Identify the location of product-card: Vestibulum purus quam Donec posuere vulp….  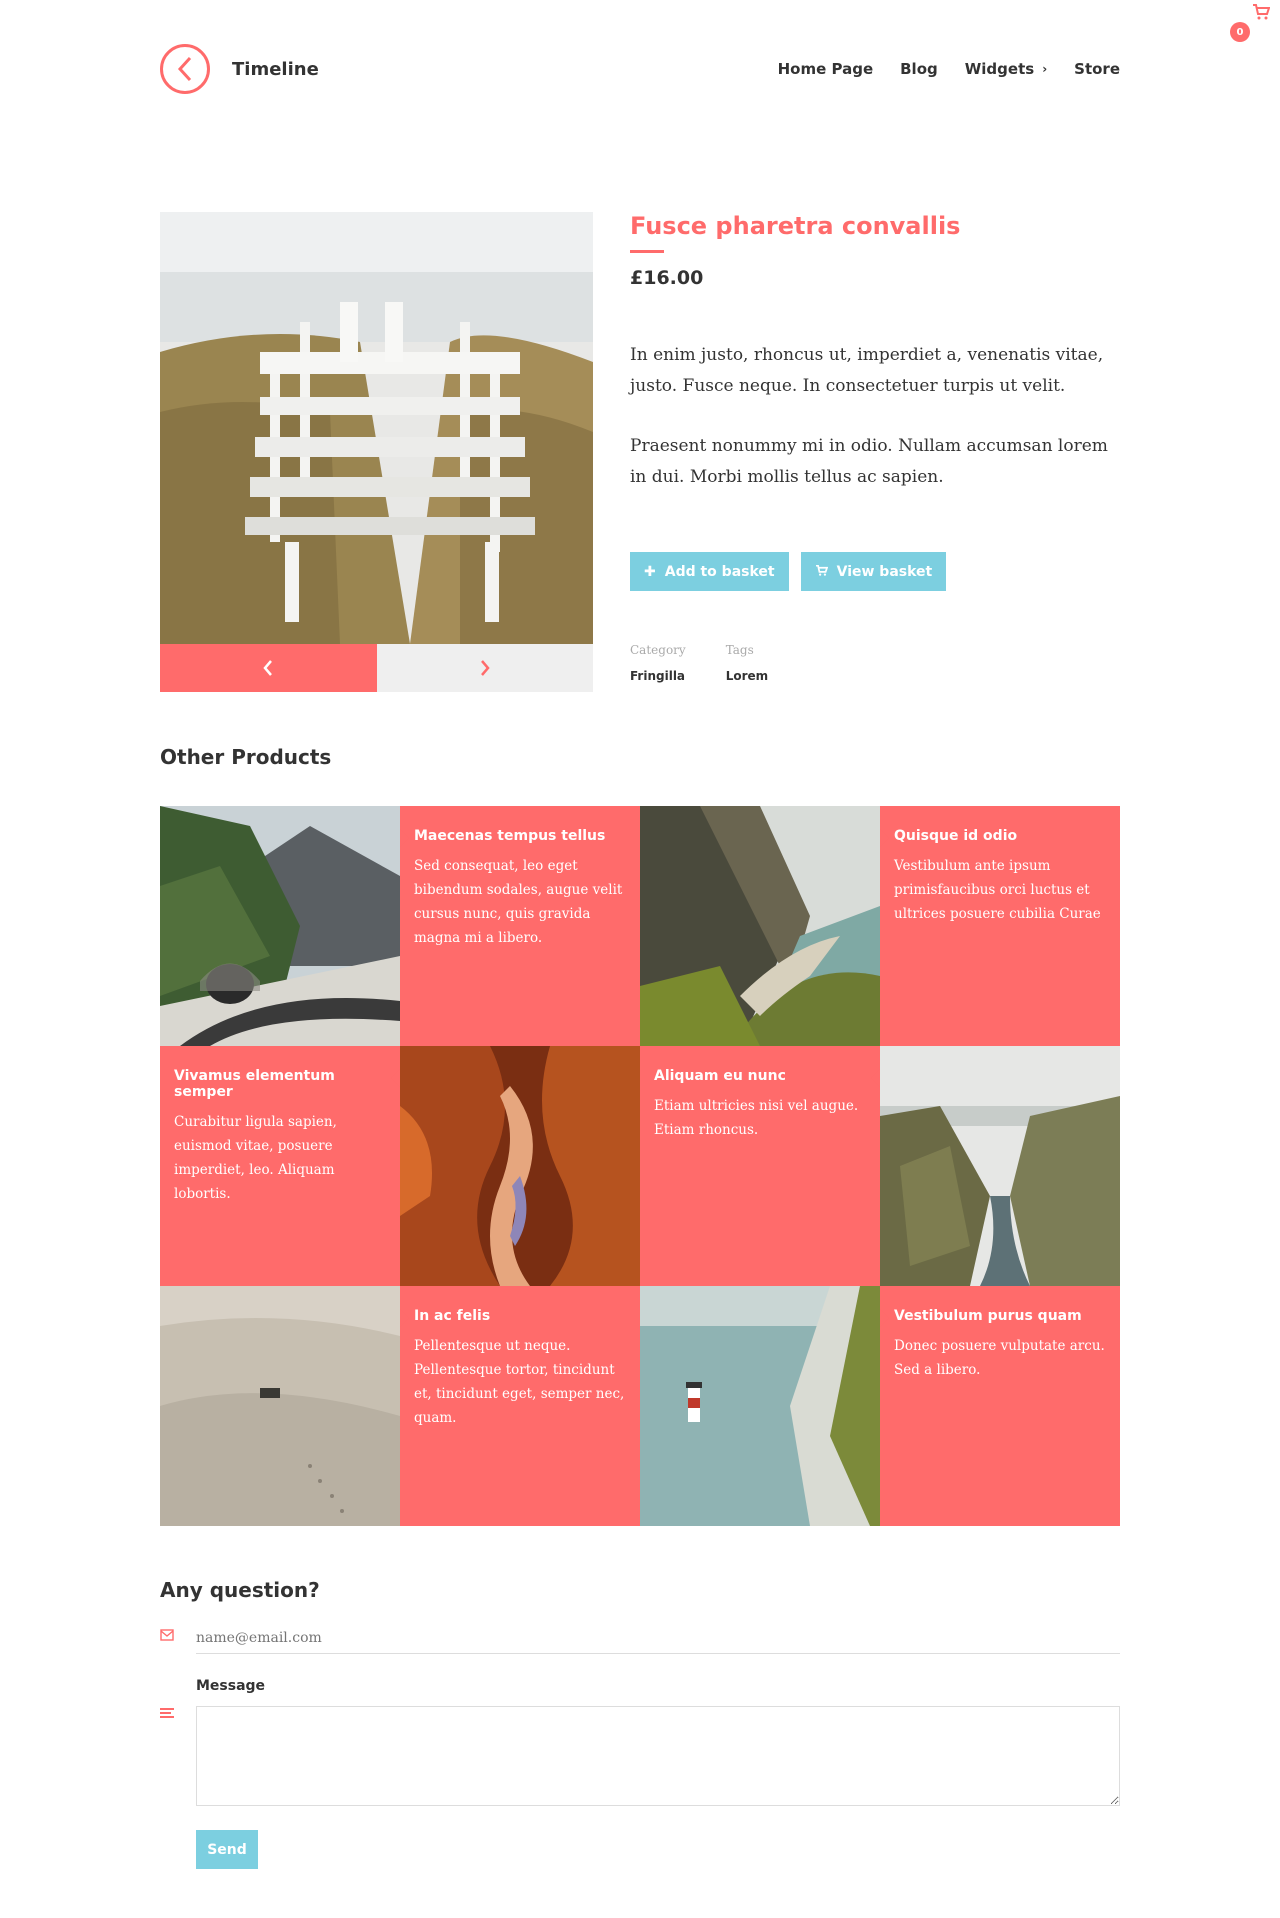
(1000, 1406).